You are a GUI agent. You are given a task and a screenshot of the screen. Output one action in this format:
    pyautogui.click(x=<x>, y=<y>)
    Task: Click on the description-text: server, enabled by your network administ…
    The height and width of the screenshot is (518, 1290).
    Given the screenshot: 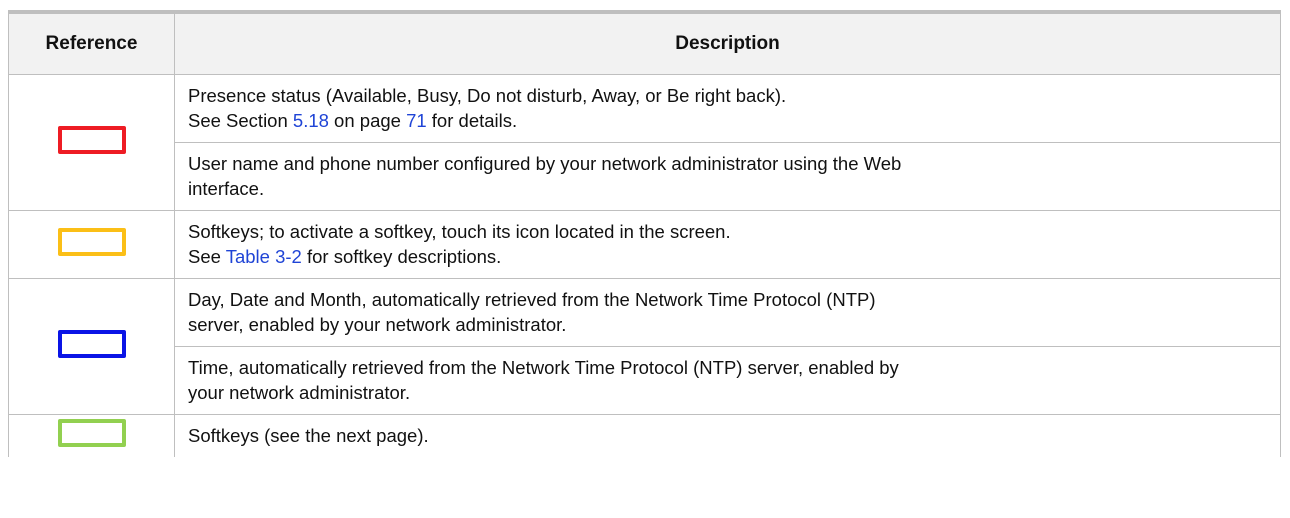 What is the action you would take?
    pyautogui.click(x=377, y=324)
    